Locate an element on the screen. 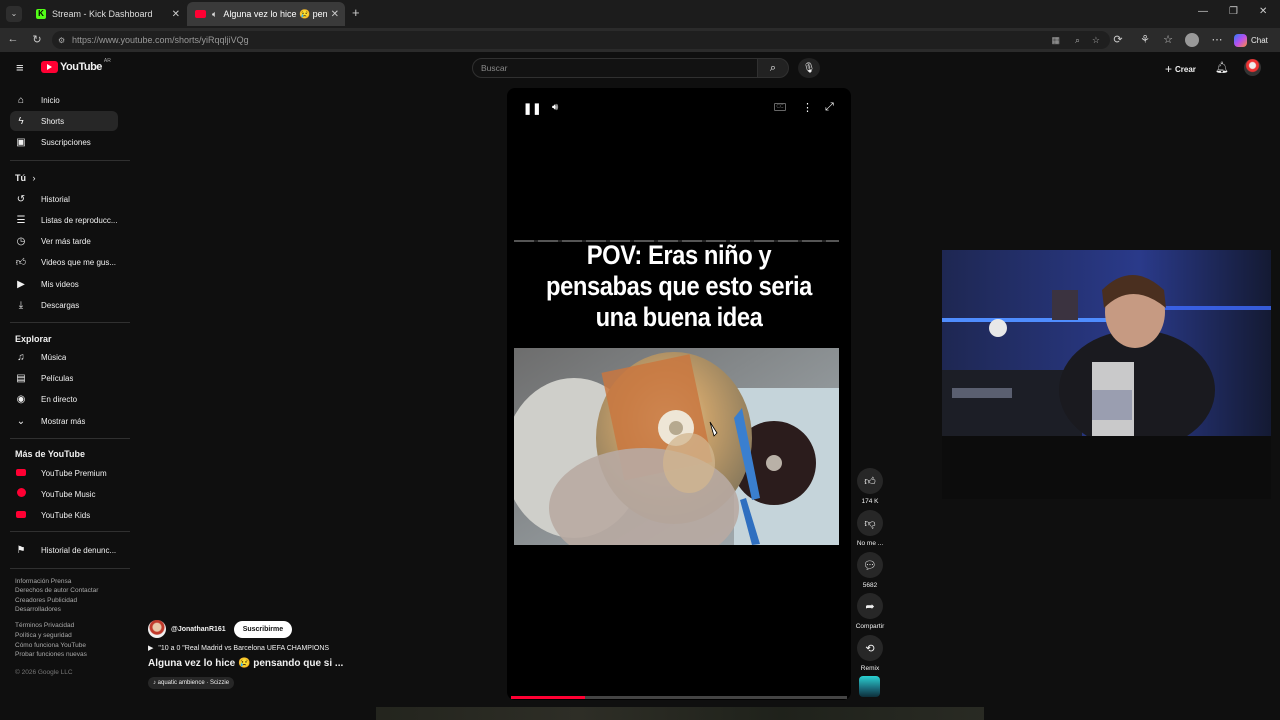  subscribe-button: Suscribirme is located at coordinates (263, 629).